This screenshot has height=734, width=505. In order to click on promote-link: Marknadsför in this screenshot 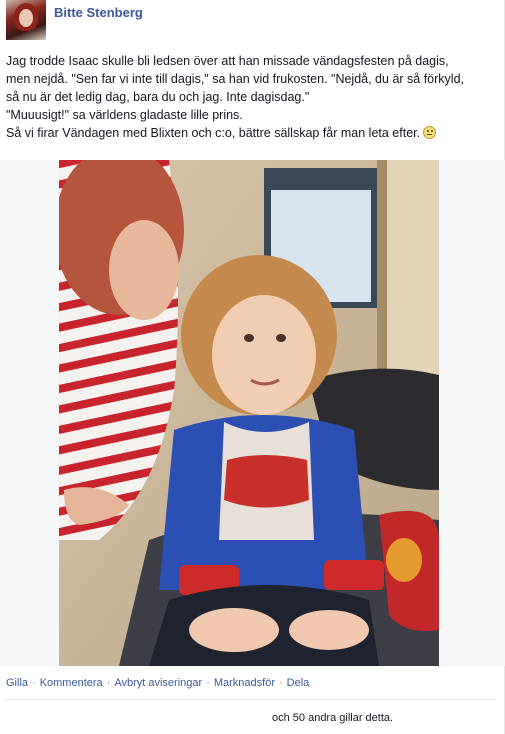, I will do `click(244, 683)`.